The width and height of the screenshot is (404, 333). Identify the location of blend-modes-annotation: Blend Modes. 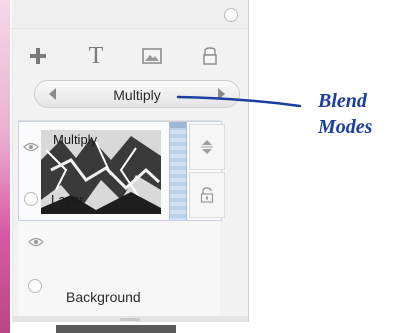
(361, 114).